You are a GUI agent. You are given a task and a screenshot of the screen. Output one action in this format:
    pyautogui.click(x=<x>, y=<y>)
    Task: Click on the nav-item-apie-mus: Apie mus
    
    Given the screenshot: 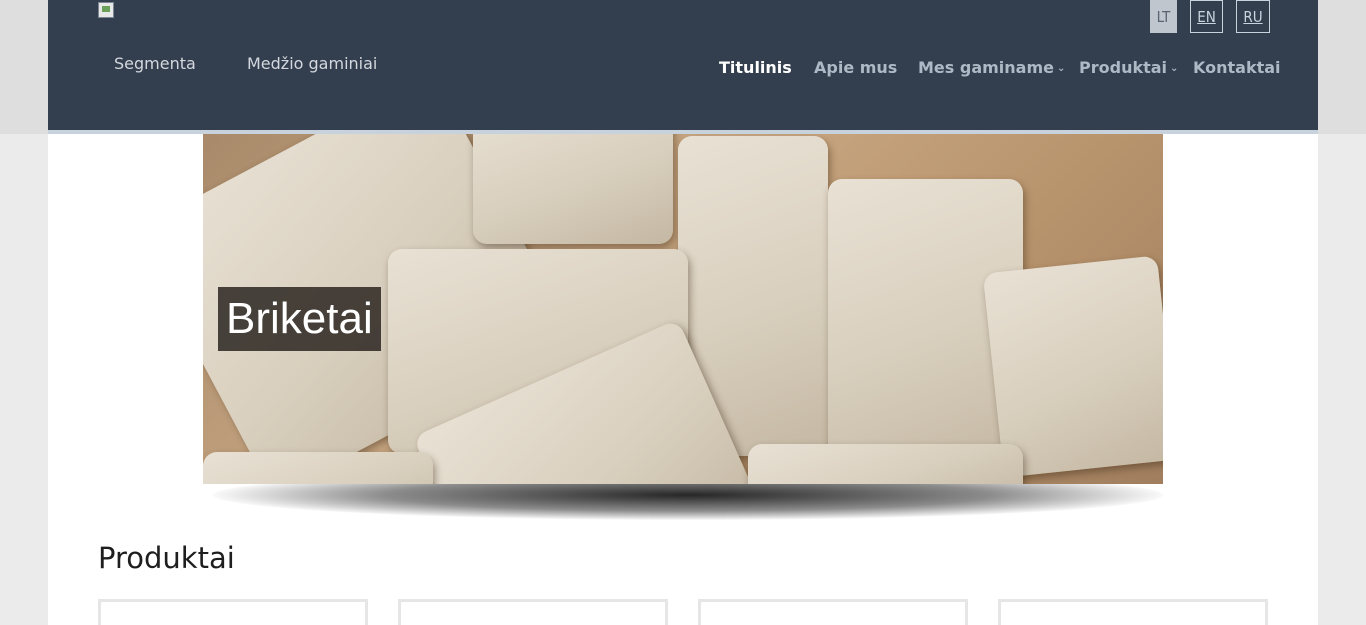 What is the action you would take?
    pyautogui.click(x=855, y=67)
    